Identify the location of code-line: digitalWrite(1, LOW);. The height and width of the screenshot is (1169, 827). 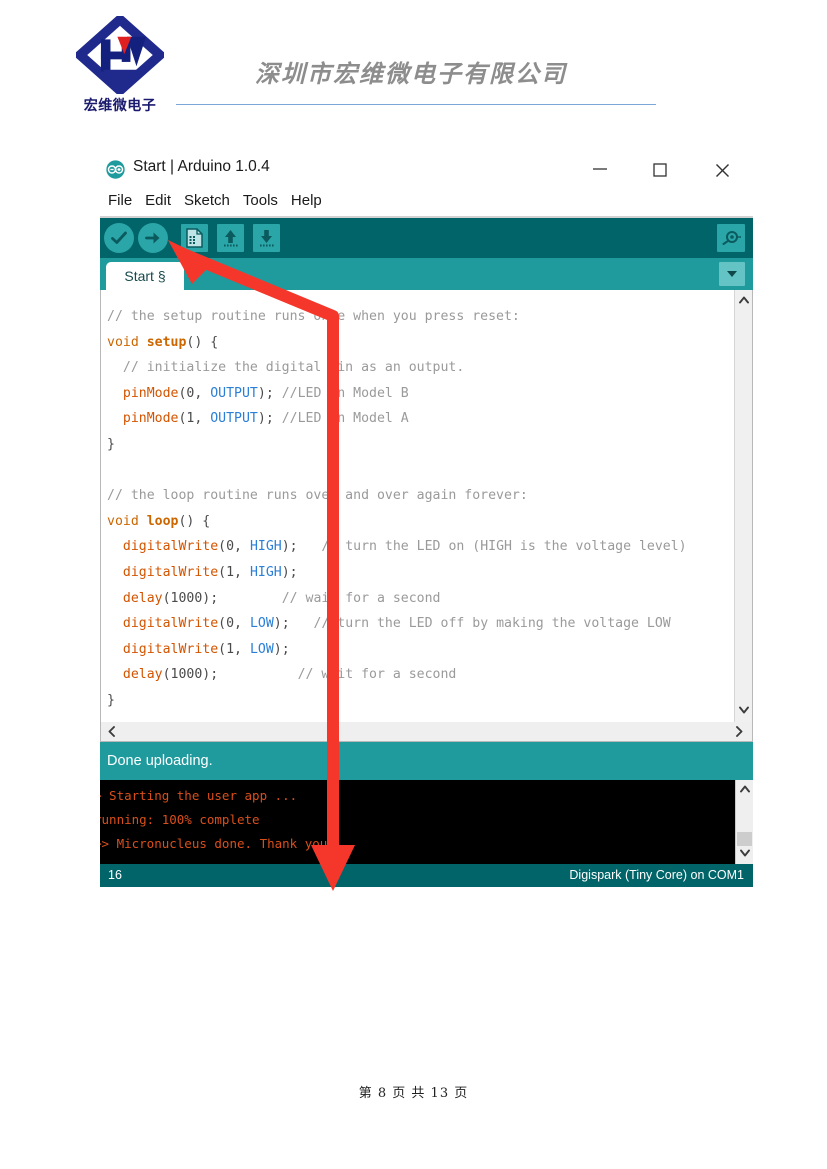
(206, 649).